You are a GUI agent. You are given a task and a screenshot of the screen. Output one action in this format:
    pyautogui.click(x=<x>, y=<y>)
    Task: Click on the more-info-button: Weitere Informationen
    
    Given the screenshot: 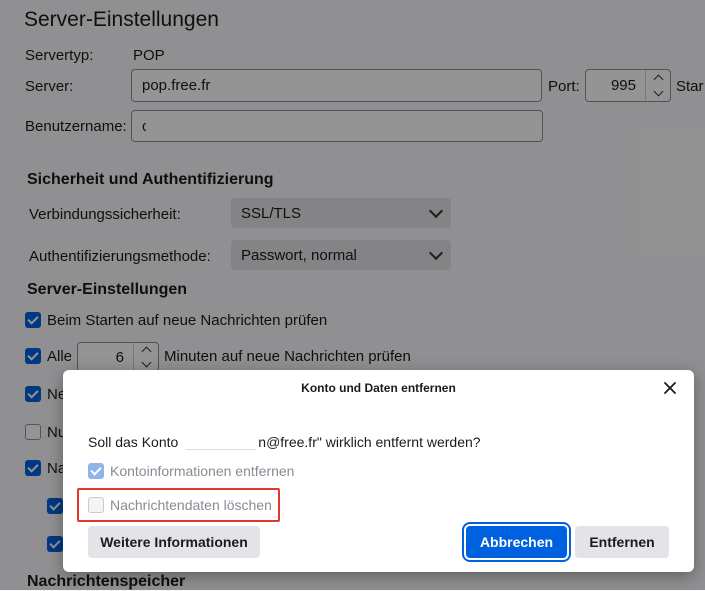 What is the action you would take?
    pyautogui.click(x=174, y=542)
    